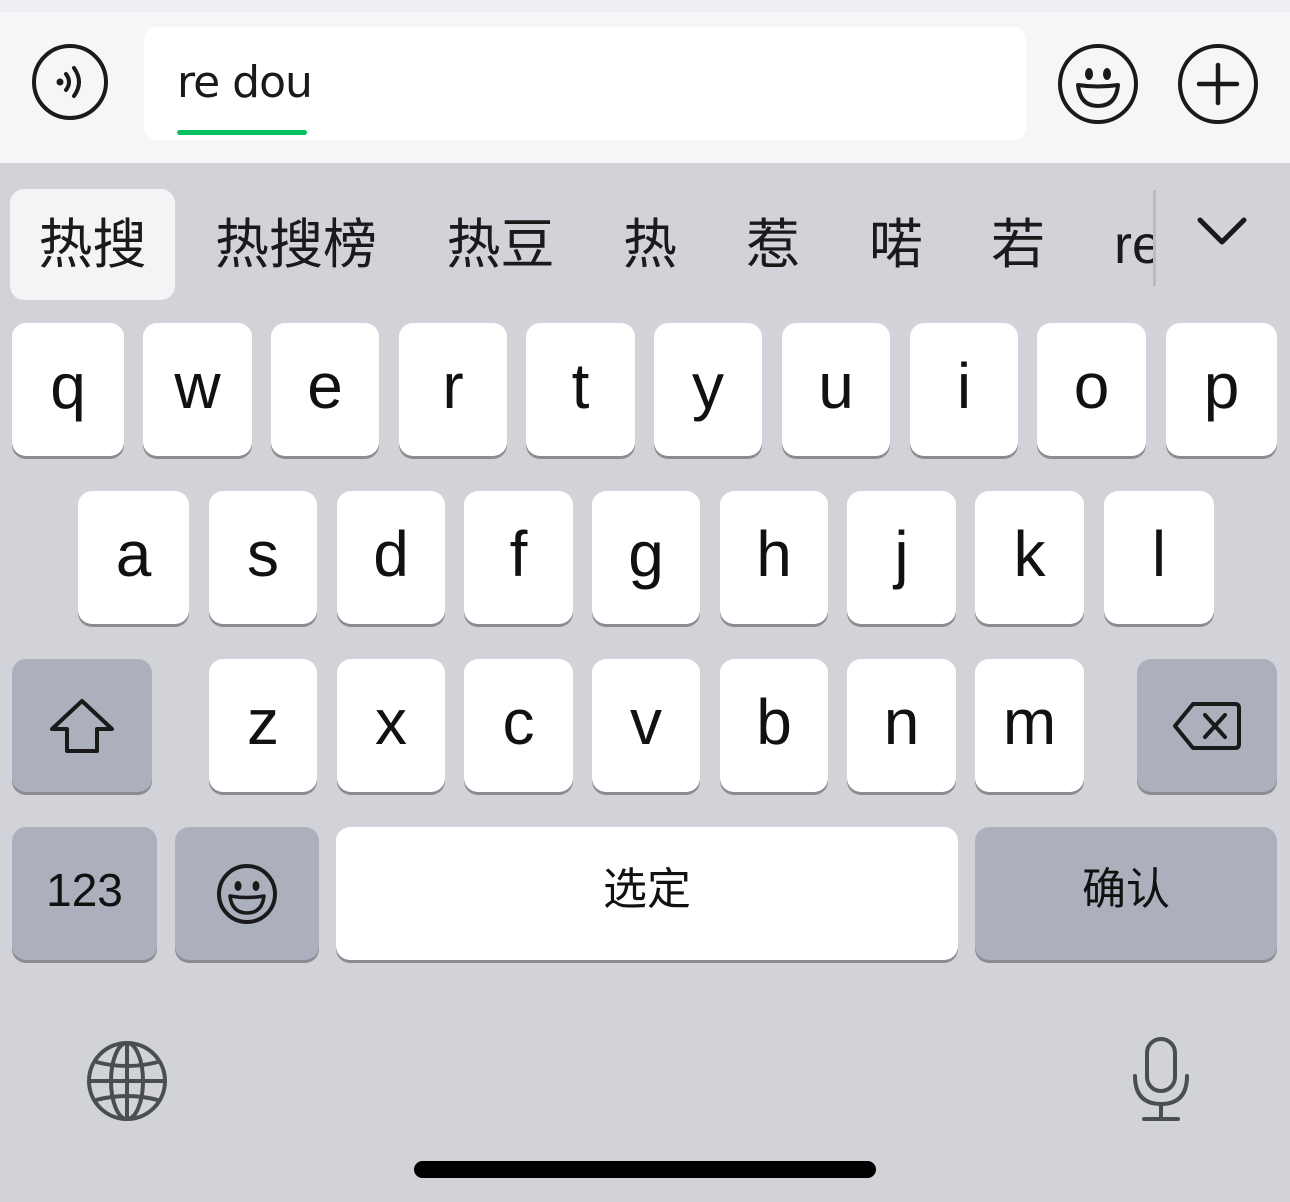 The image size is (1290, 1202). What do you see at coordinates (242, 132) in the screenshot?
I see `composing-underline` at bounding box center [242, 132].